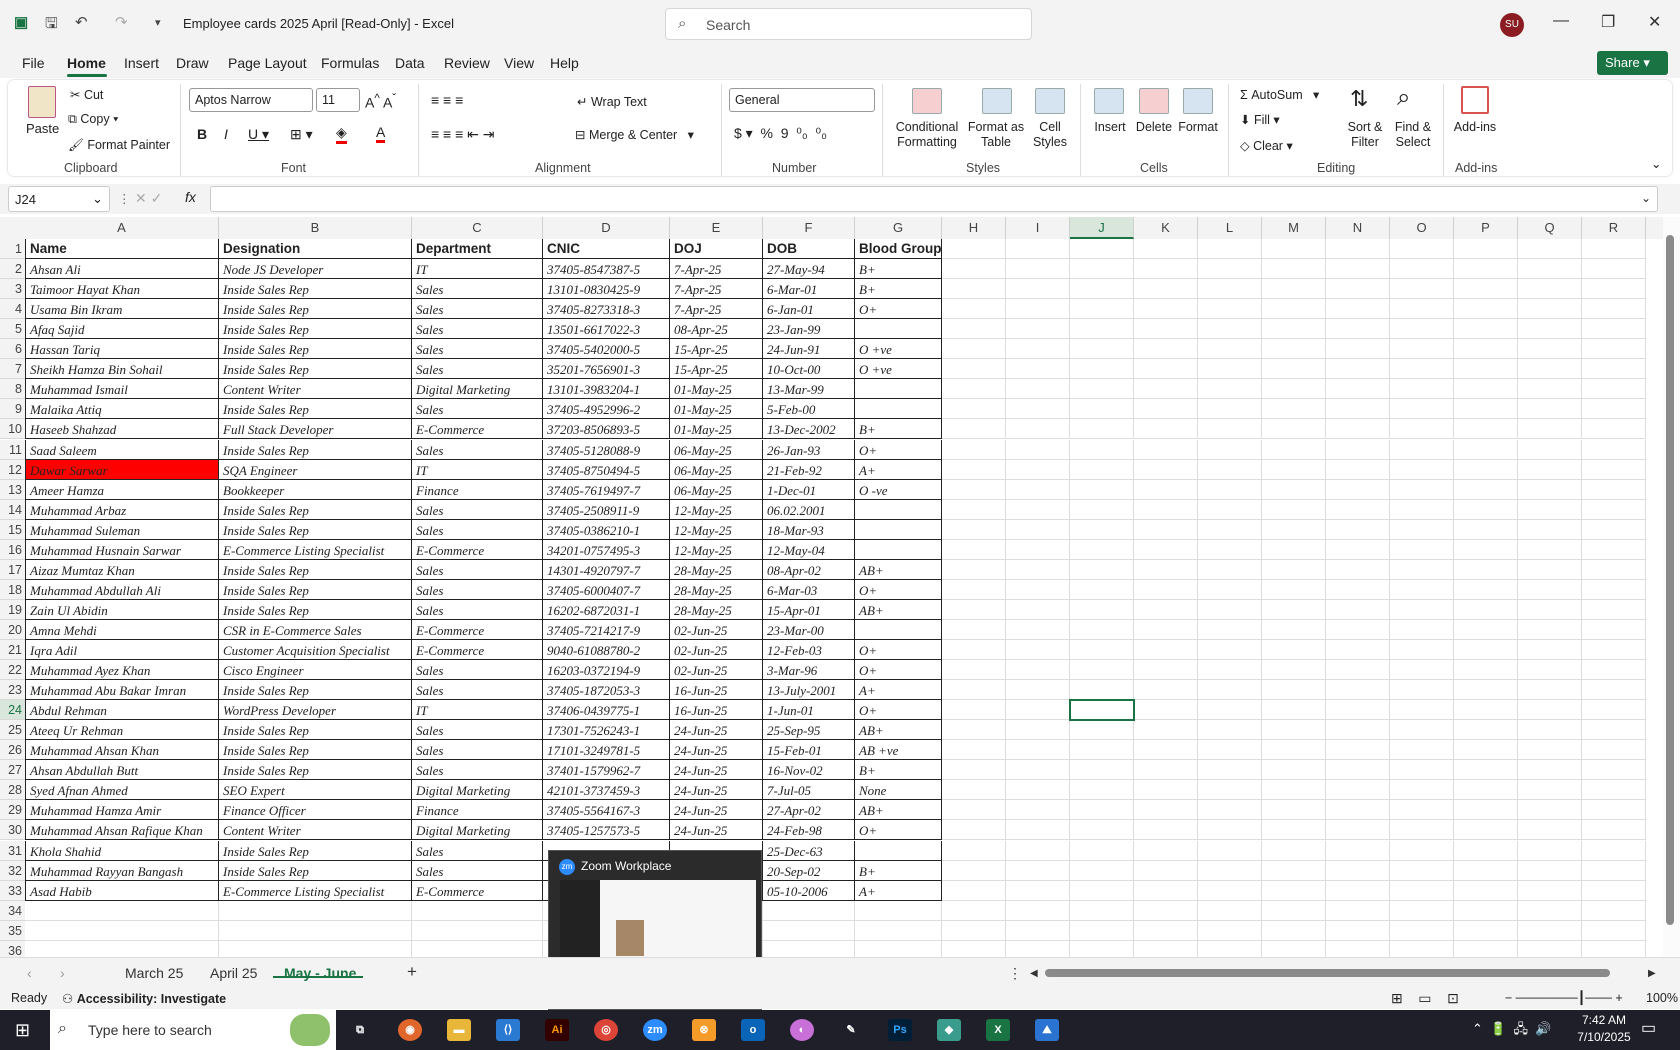  What do you see at coordinates (12, 870) in the screenshot?
I see `row-header: 32` at bounding box center [12, 870].